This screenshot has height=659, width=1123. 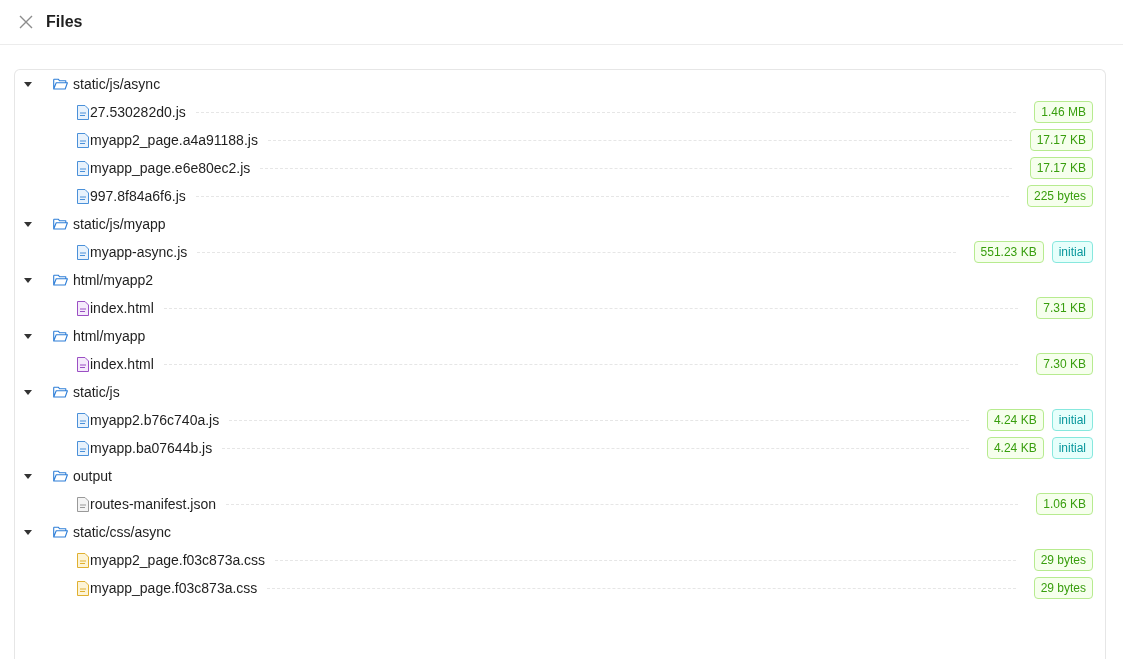 What do you see at coordinates (26, 22) in the screenshot?
I see `close-button` at bounding box center [26, 22].